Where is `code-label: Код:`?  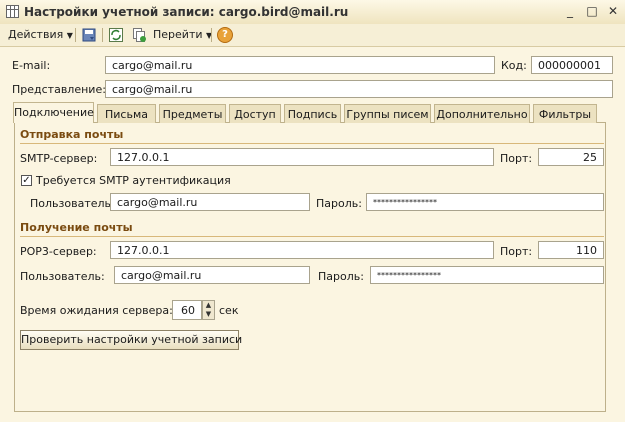 code-label: Код: is located at coordinates (514, 65).